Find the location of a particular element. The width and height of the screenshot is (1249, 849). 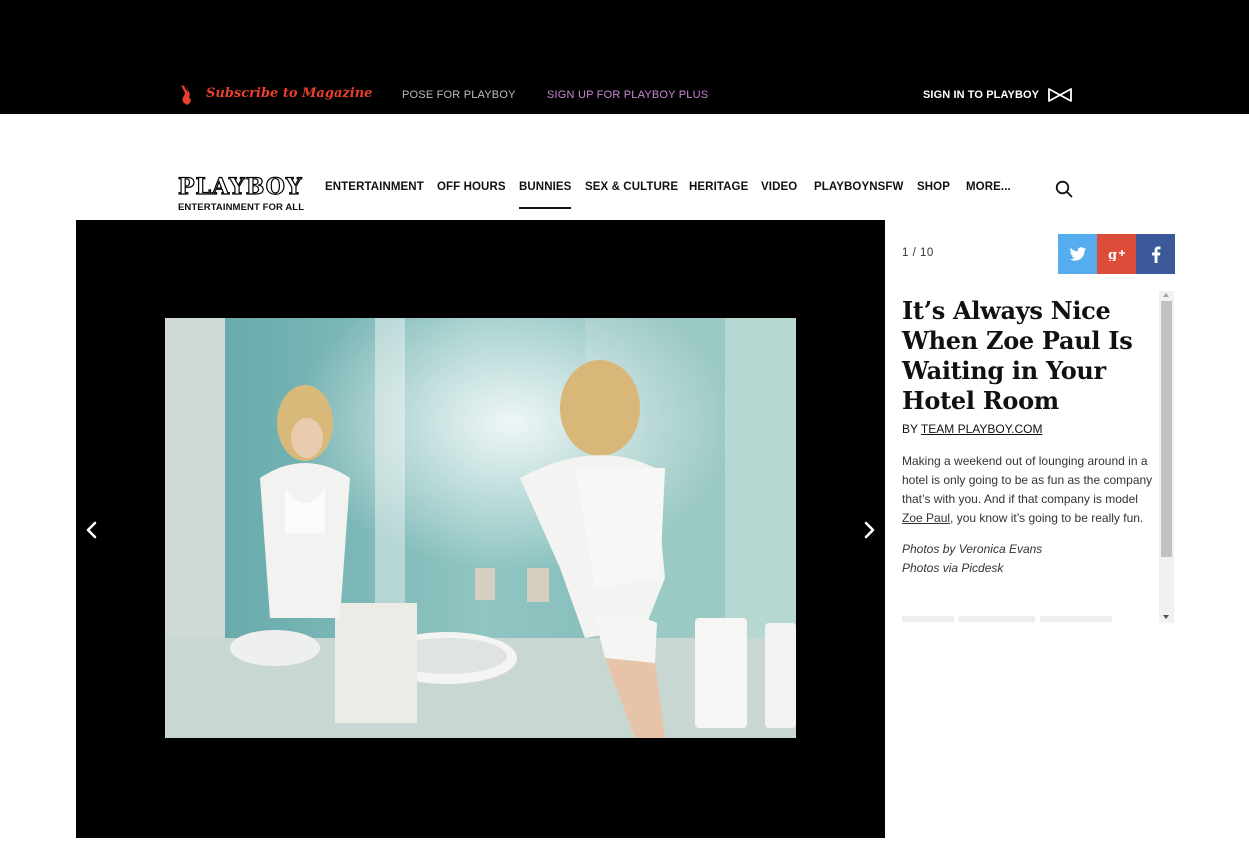

nav-bunnies: BUNNIES is located at coordinates (545, 195).